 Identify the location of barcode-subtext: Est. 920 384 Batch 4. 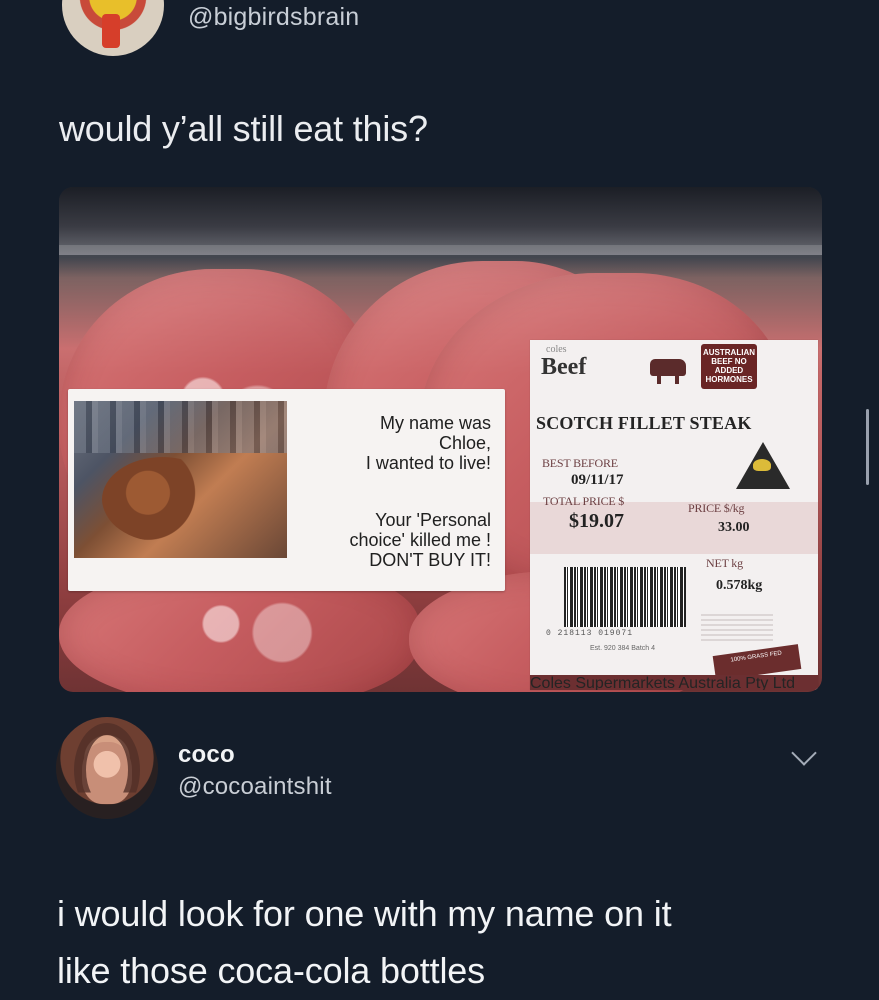
(622, 648).